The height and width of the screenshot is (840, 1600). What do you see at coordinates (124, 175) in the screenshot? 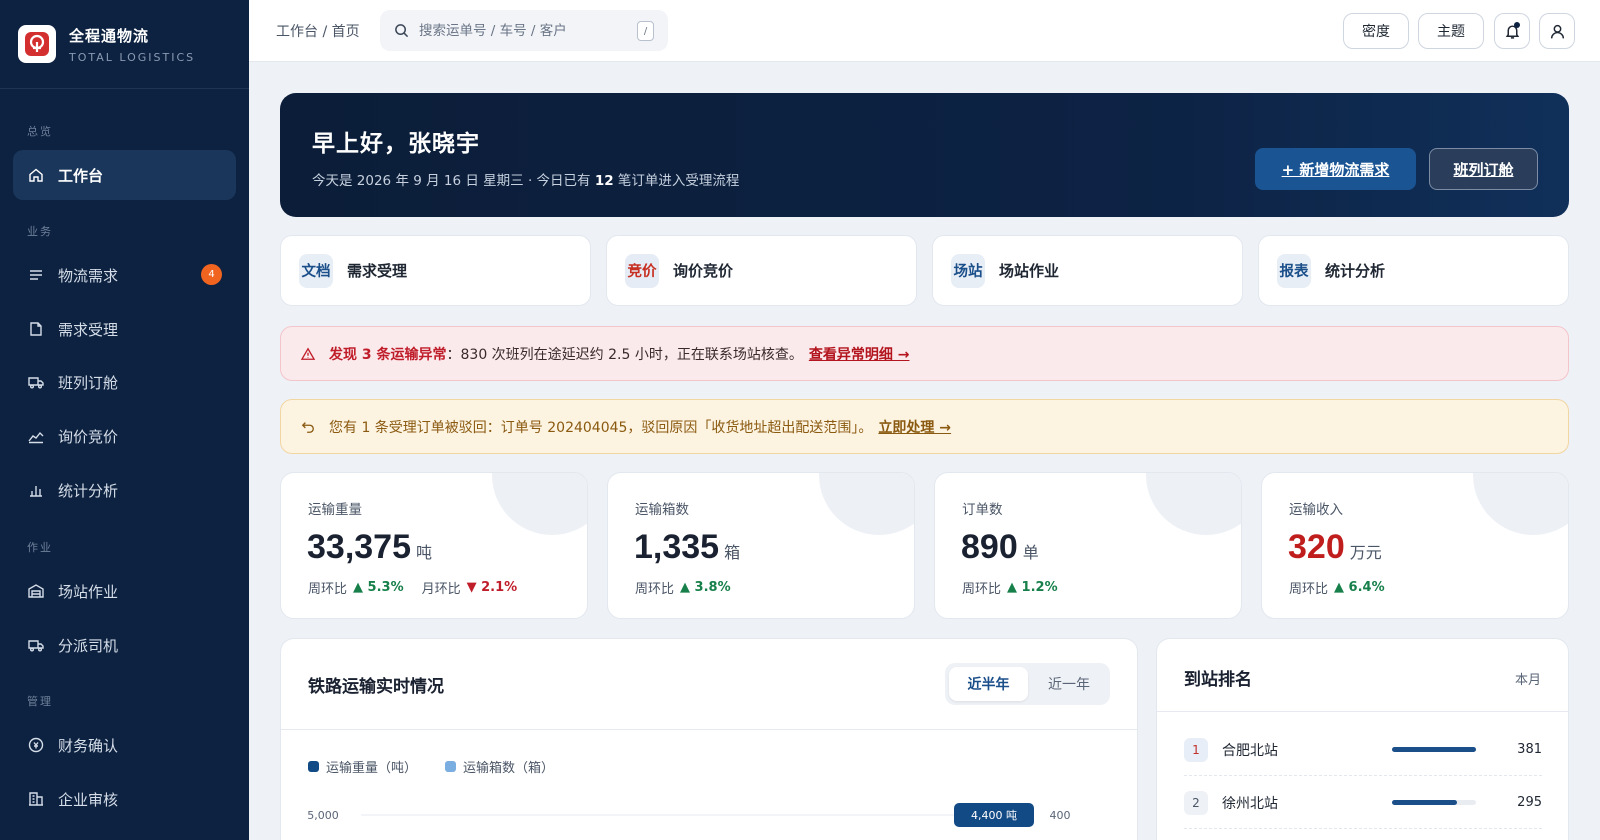
I see `sidebar-item-workbench: 工作台` at bounding box center [124, 175].